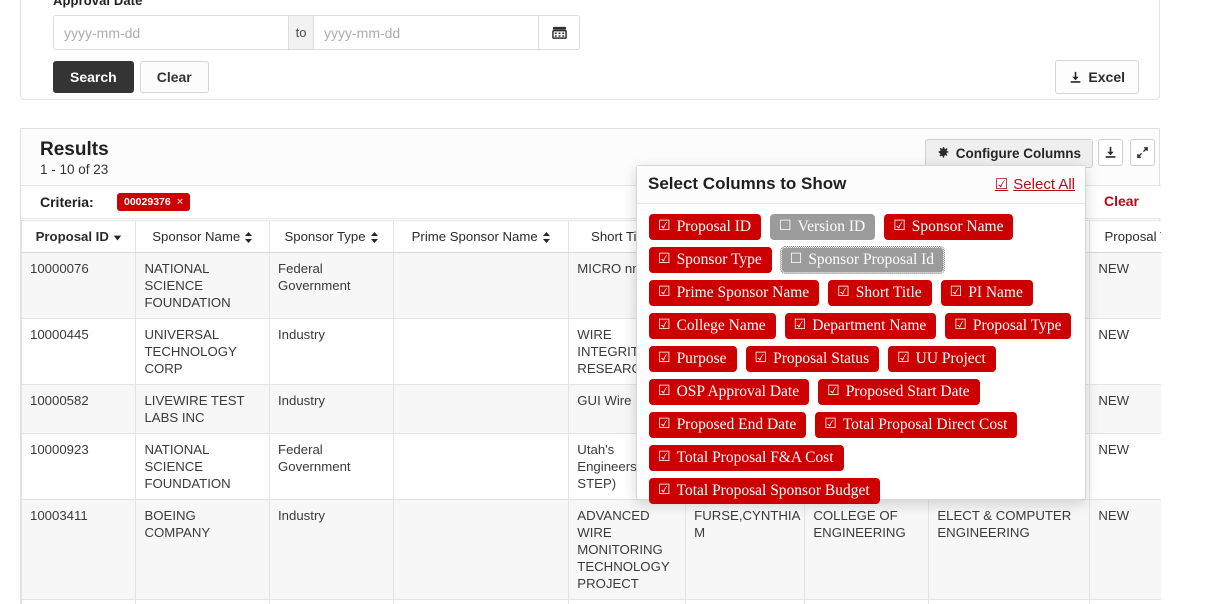 This screenshot has width=1206, height=604. What do you see at coordinates (93, 77) in the screenshot?
I see `search-button: Search` at bounding box center [93, 77].